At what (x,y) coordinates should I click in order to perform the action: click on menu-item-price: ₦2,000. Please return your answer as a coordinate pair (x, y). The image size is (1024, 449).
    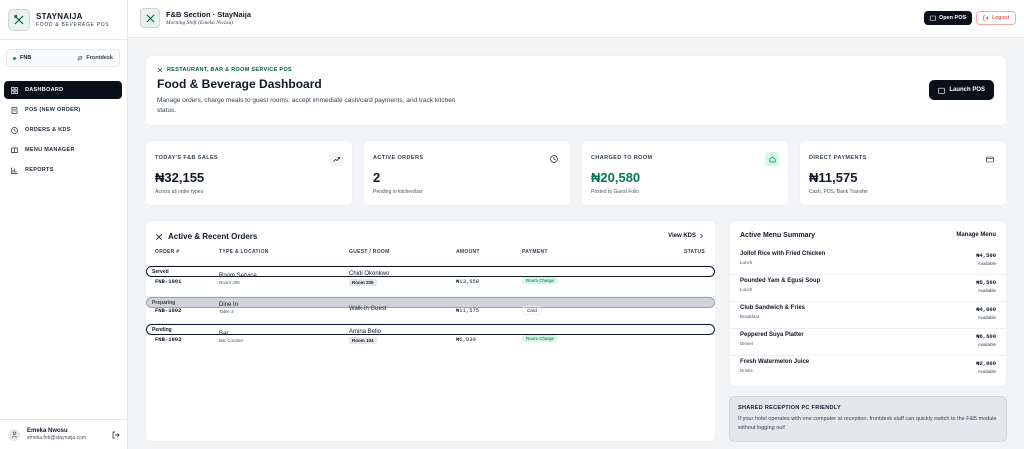
    Looking at the image, I should click on (986, 363).